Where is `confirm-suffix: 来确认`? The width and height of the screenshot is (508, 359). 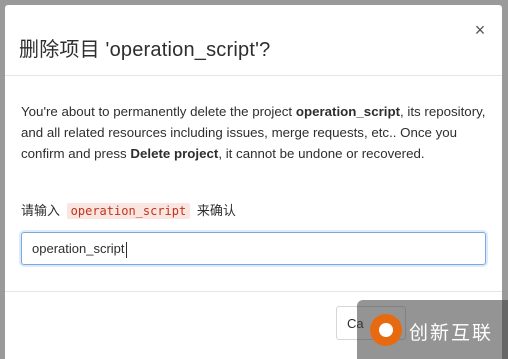
confirm-suffix: 来确认 is located at coordinates (216, 210).